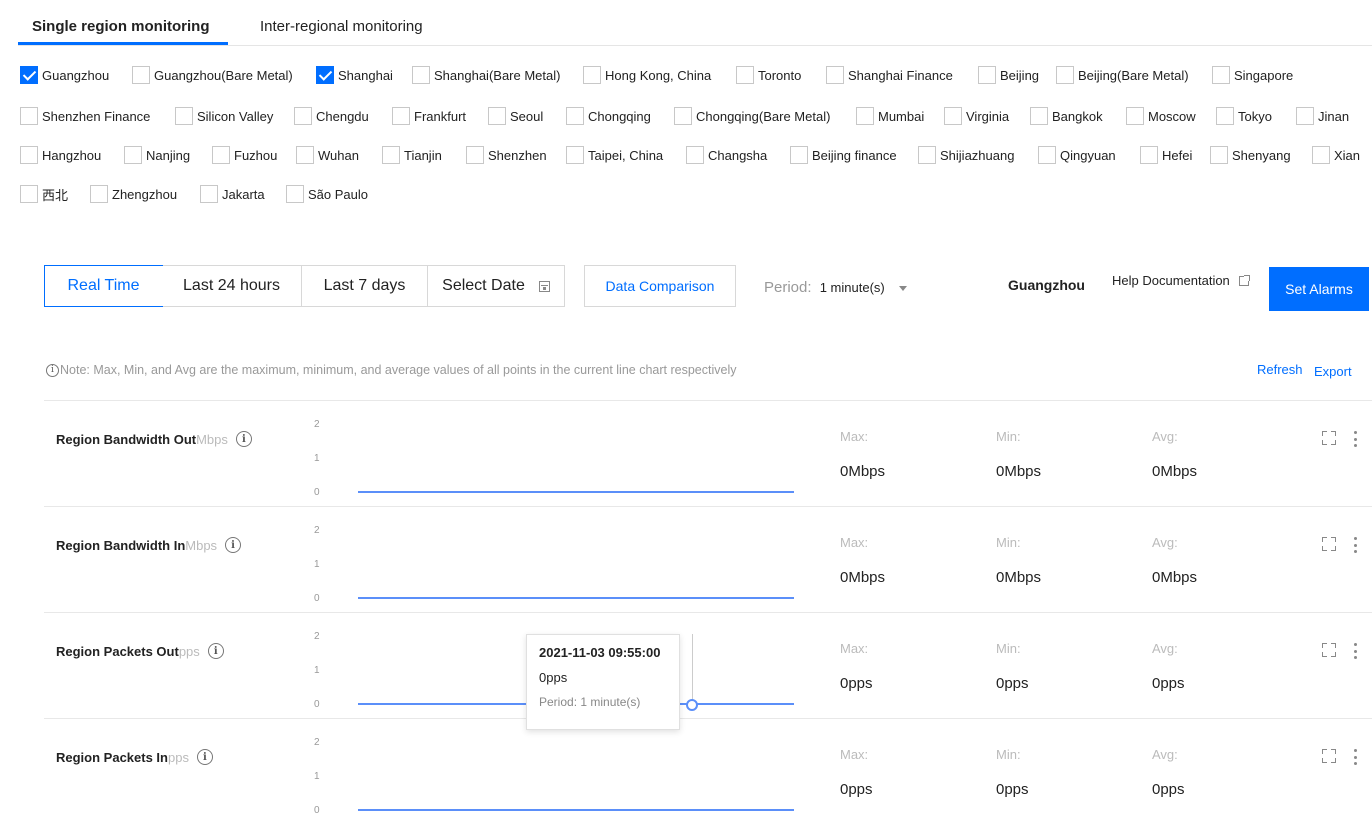  Describe the element at coordinates (752, 116) in the screenshot. I see `region-checkbox: Chongqing(Bare Metal)` at that location.